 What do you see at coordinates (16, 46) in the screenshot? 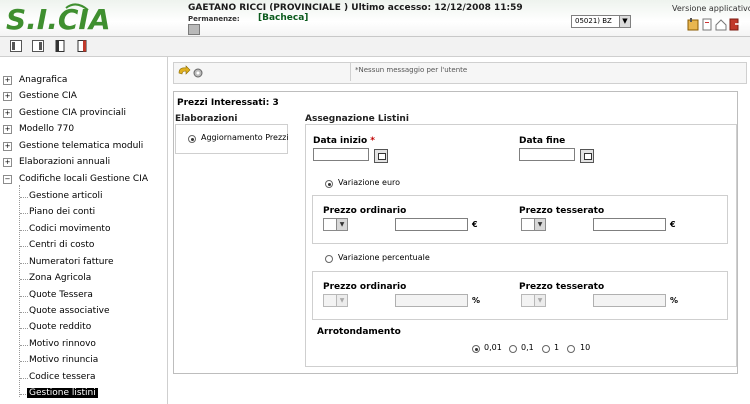
I see `layout-left-icon` at bounding box center [16, 46].